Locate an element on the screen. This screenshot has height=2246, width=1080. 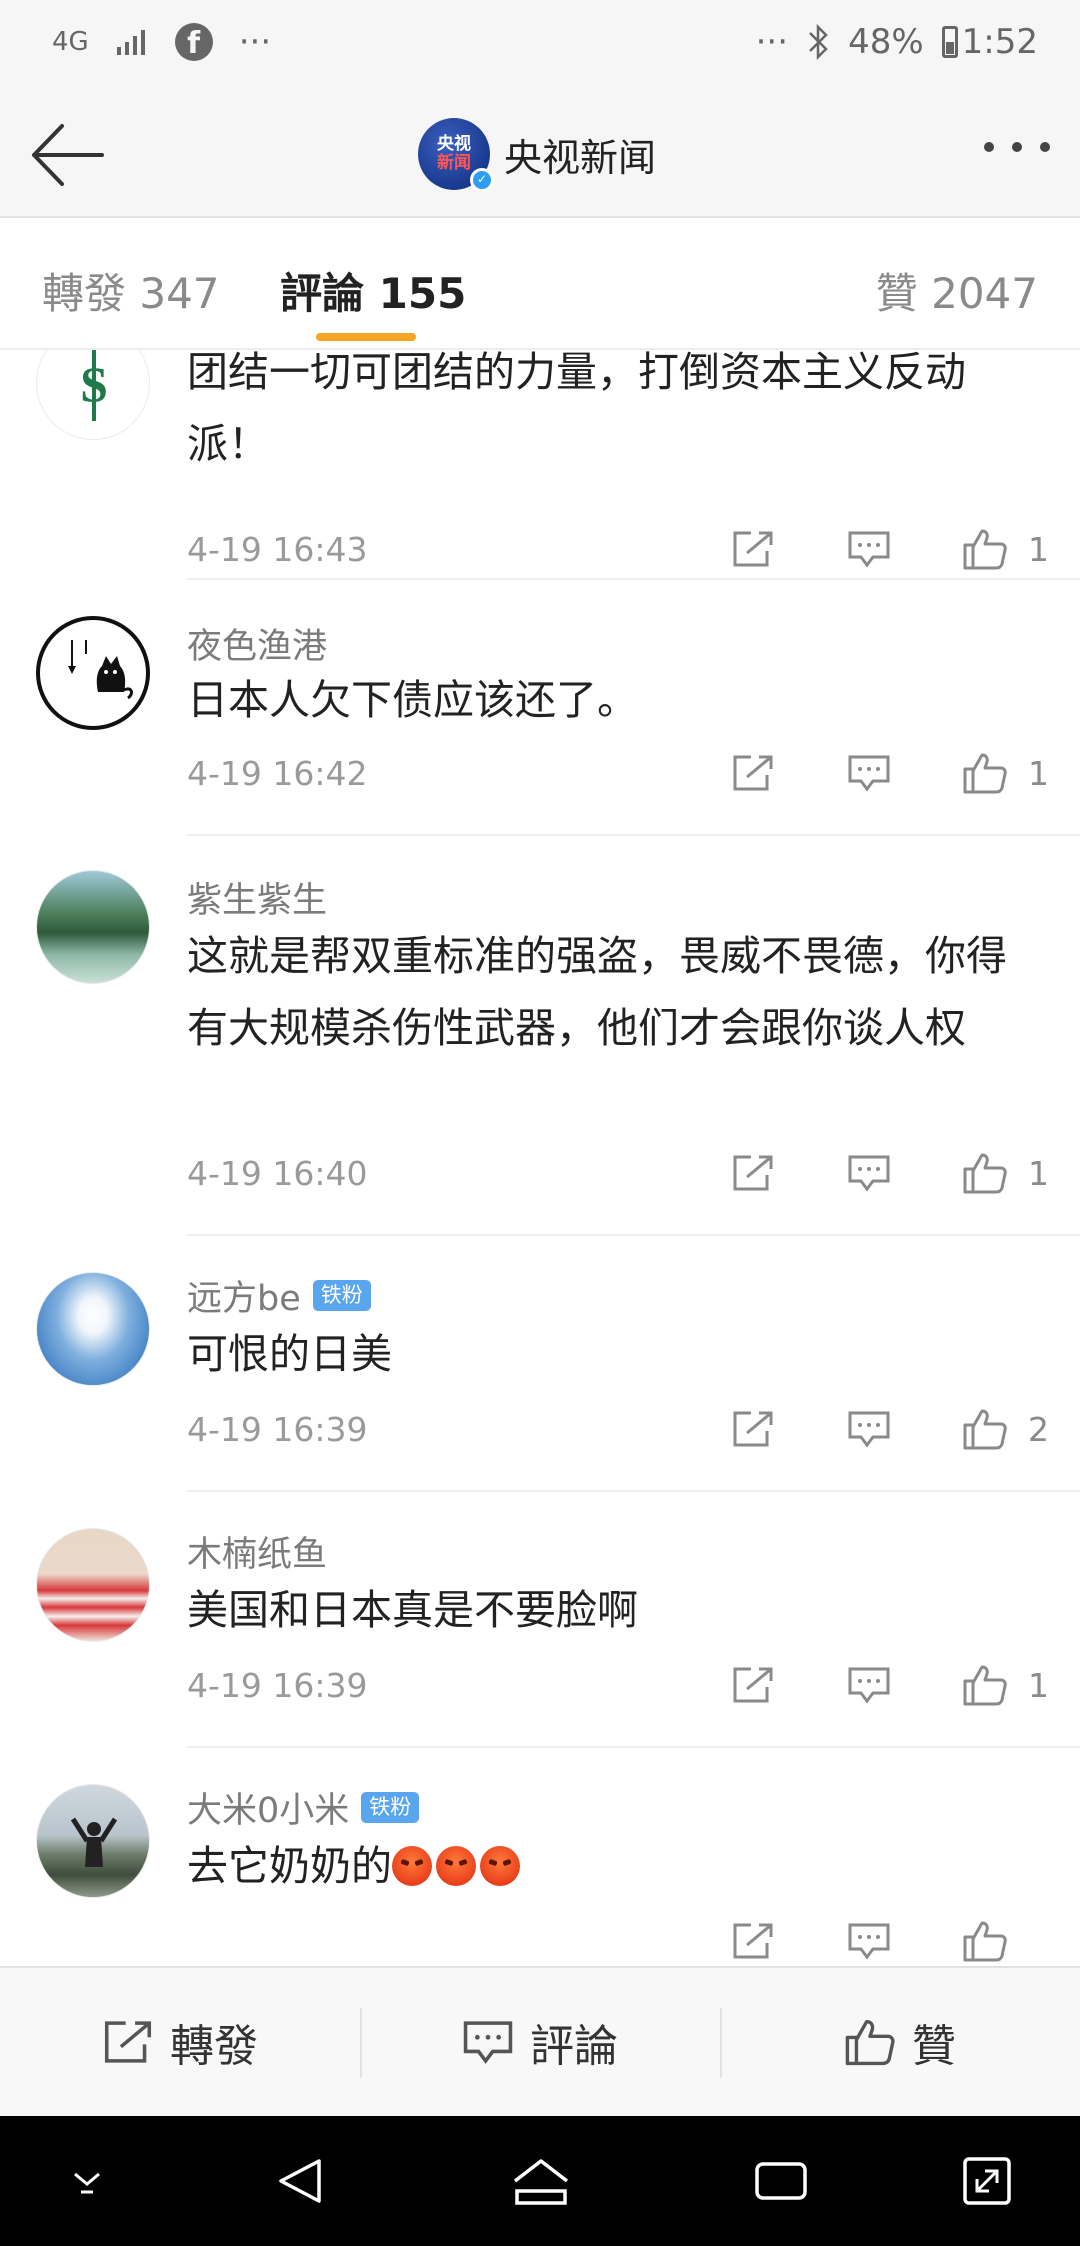
tab-likes: 贊 2047 is located at coordinates (957, 290).